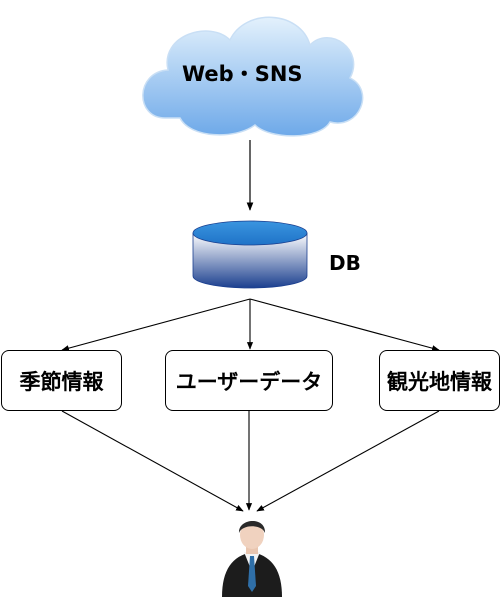 The height and width of the screenshot is (600, 501). What do you see at coordinates (439, 380) in the screenshot?
I see `tourism-info-box: 観光地情報` at bounding box center [439, 380].